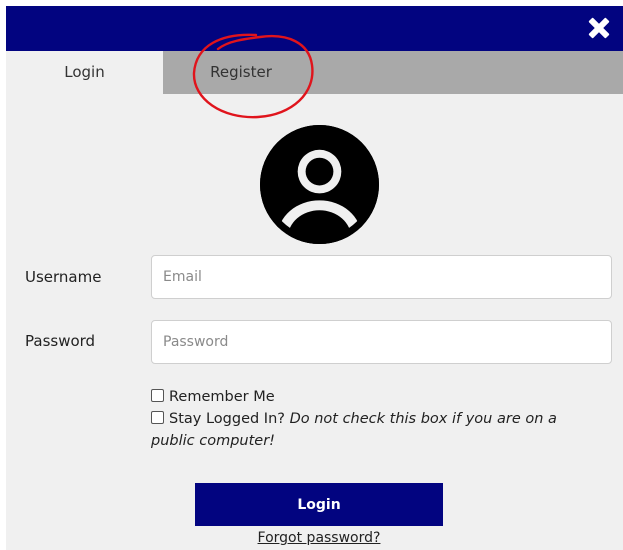 Image resolution: width=623 pixels, height=550 pixels. I want to click on username-label: Username, so click(63, 277).